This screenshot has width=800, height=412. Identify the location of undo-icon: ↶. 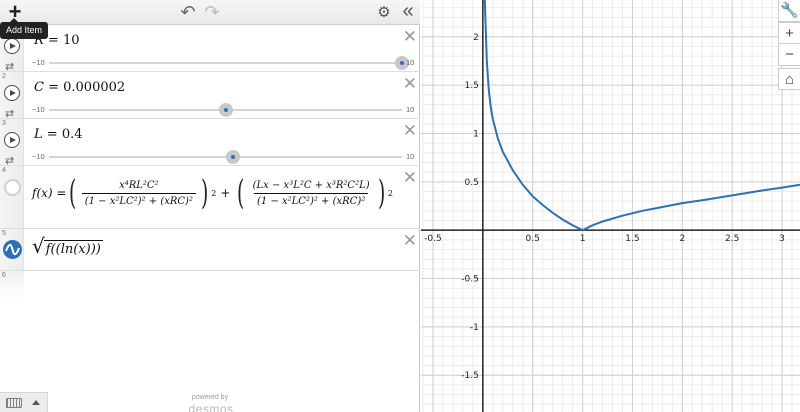
(188, 12).